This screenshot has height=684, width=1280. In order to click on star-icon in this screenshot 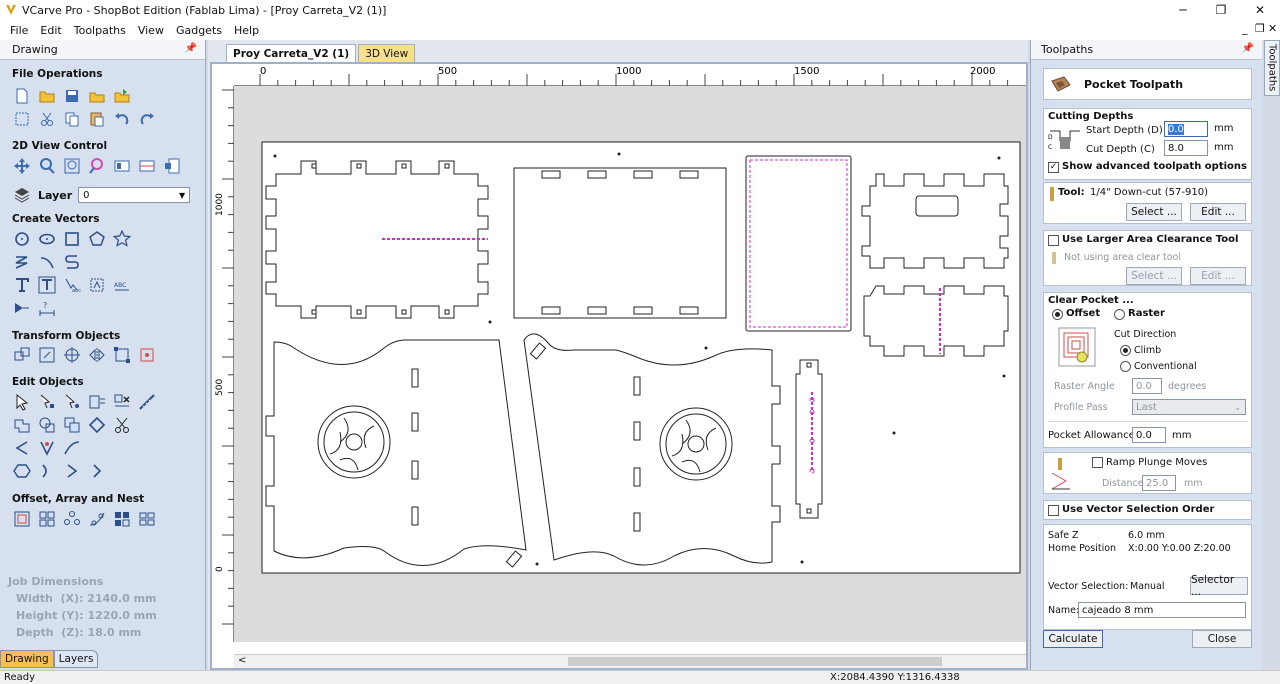, I will do `click(122, 239)`.